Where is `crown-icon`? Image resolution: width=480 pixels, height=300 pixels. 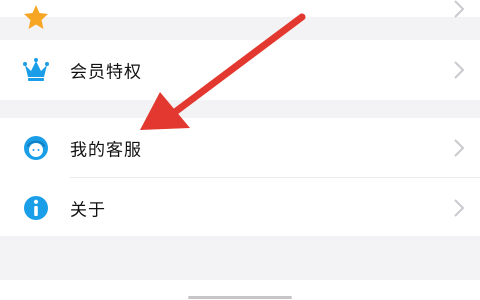
crown-icon is located at coordinates (36, 69).